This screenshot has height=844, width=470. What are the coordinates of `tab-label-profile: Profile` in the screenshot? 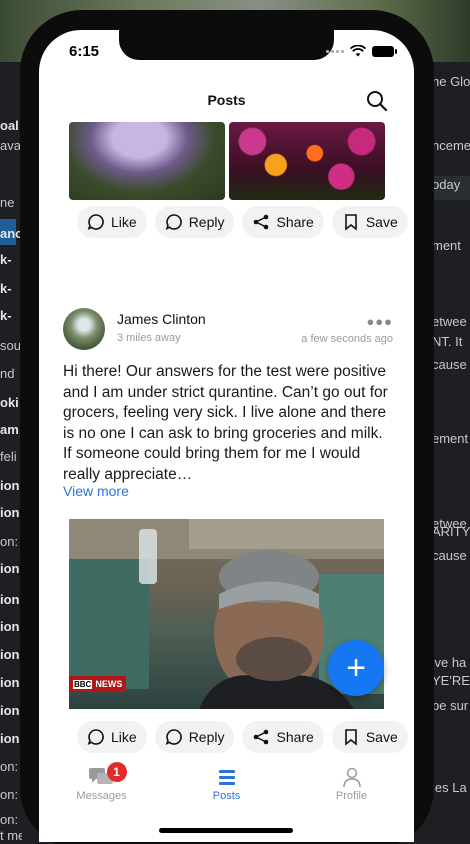 It's located at (351, 796).